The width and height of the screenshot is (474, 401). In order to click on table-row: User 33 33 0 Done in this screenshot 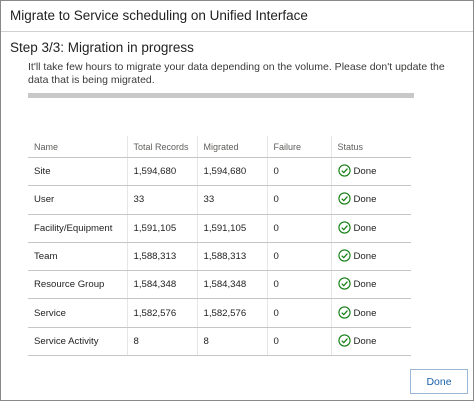, I will do `click(219, 200)`.